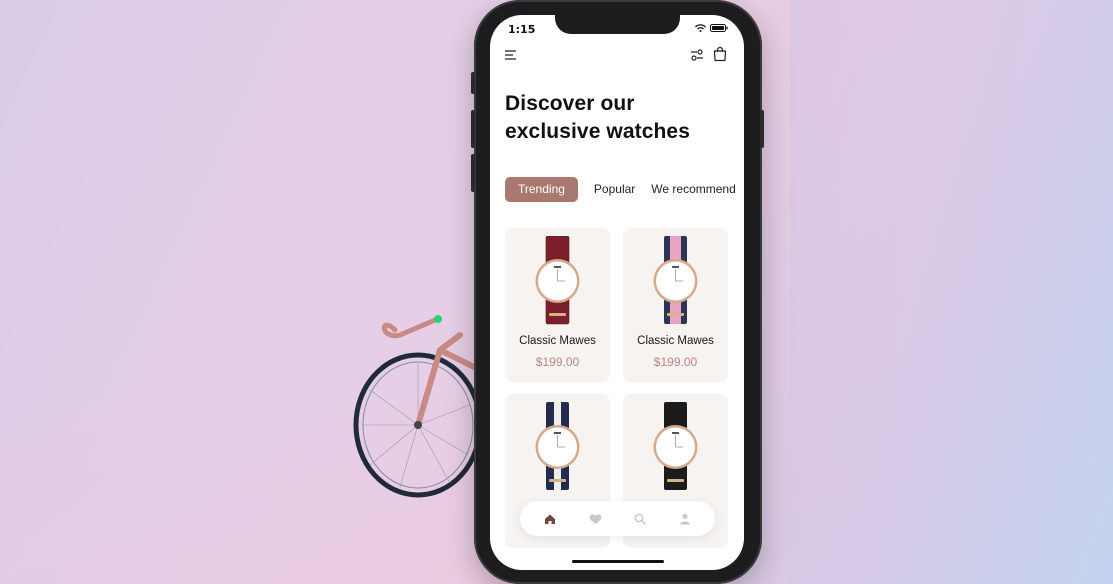 Image resolution: width=1113 pixels, height=584 pixels. I want to click on tab-popular: Popular, so click(614, 189).